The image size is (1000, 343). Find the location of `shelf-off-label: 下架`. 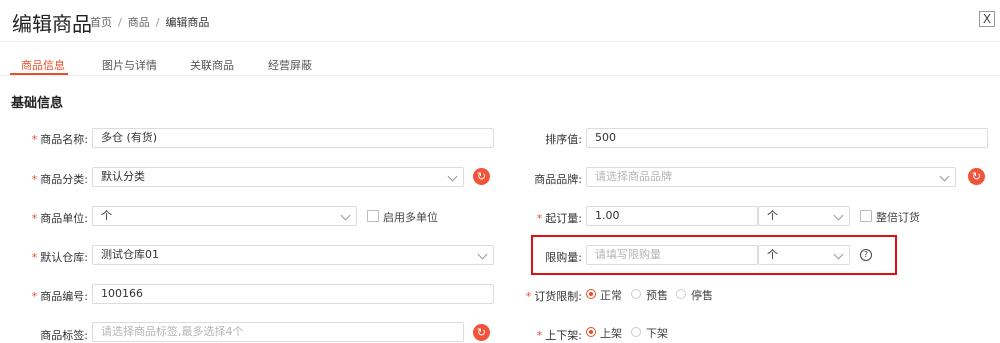

shelf-off-label: 下架 is located at coordinates (657, 333).